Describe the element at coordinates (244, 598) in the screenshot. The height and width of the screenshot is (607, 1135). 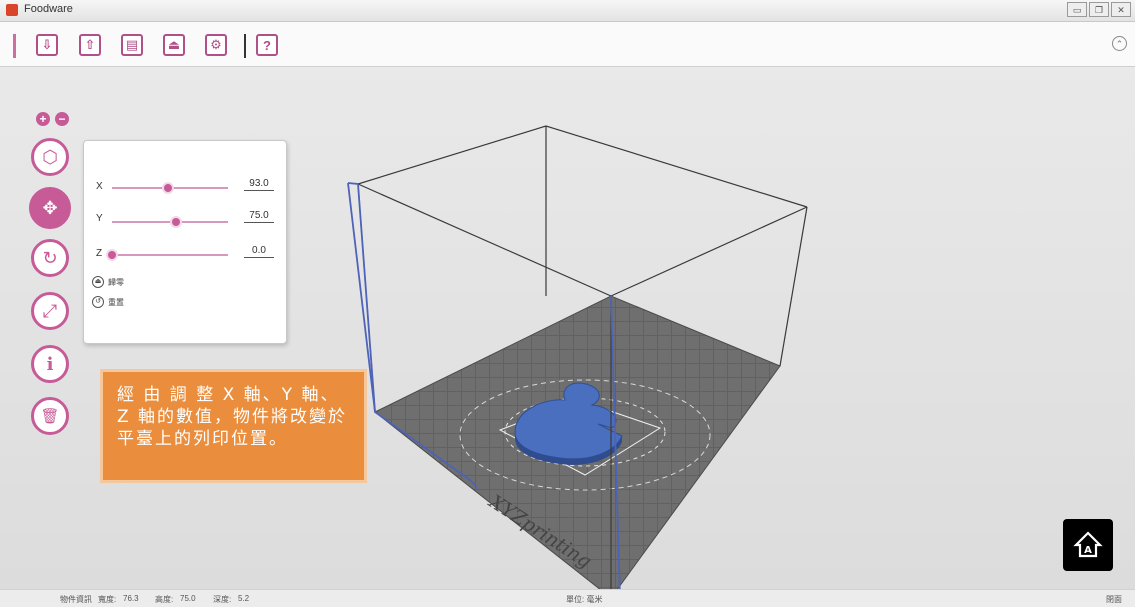
I see `depth-value: 5.2` at that location.